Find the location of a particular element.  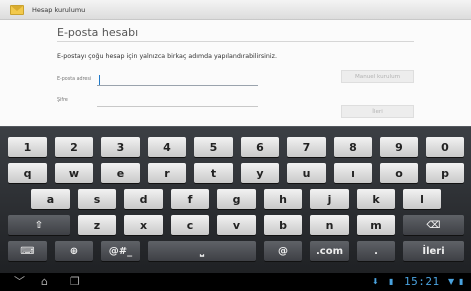

key-7: 7 is located at coordinates (306, 147).